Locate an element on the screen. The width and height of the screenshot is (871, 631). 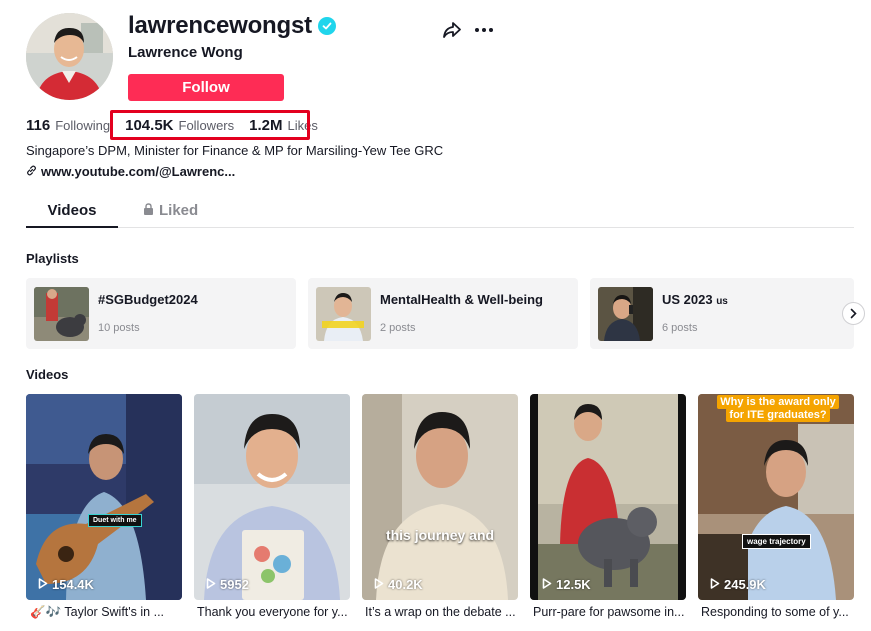
share-icon is located at coordinates (452, 30).